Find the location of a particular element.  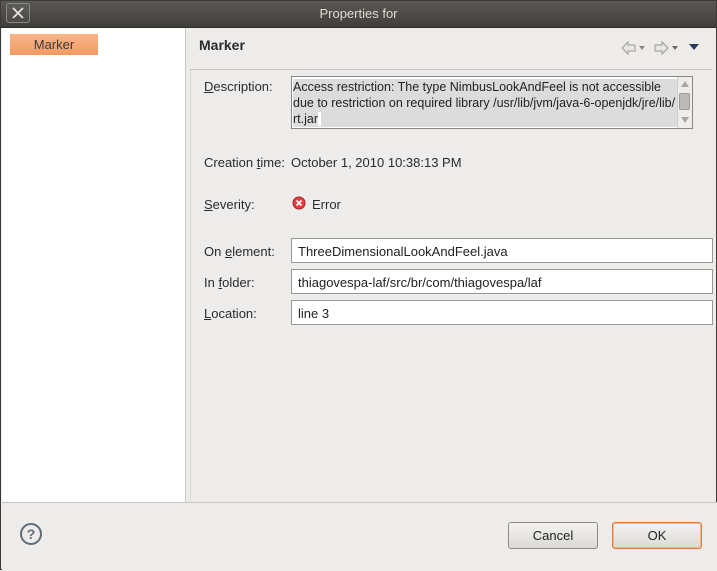

severity-label: Severity: is located at coordinates (229, 204).